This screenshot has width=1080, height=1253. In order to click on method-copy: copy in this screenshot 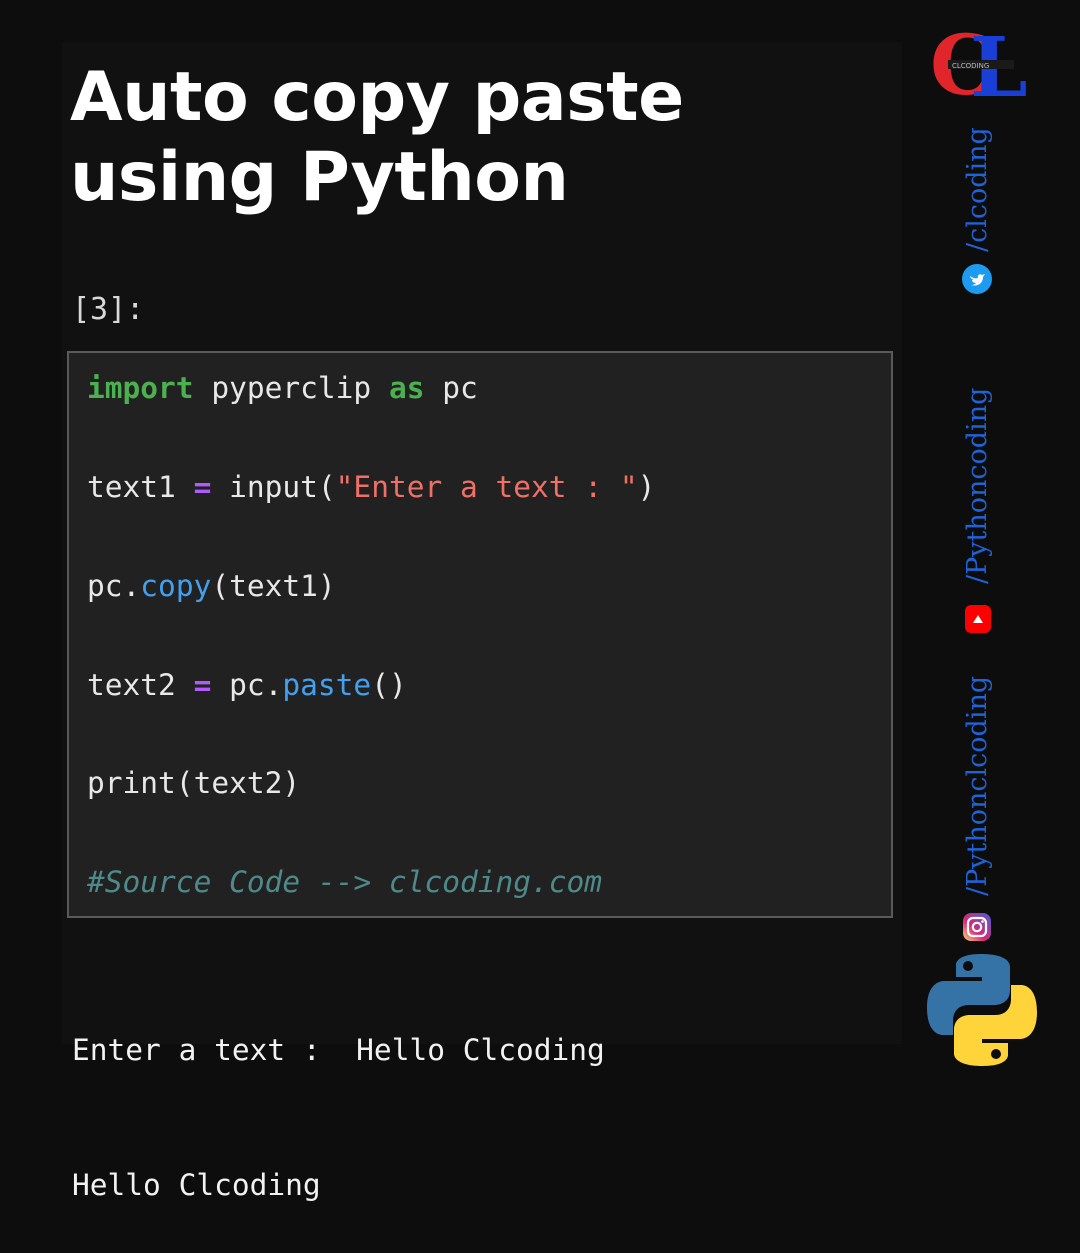, I will do `click(176, 586)`.